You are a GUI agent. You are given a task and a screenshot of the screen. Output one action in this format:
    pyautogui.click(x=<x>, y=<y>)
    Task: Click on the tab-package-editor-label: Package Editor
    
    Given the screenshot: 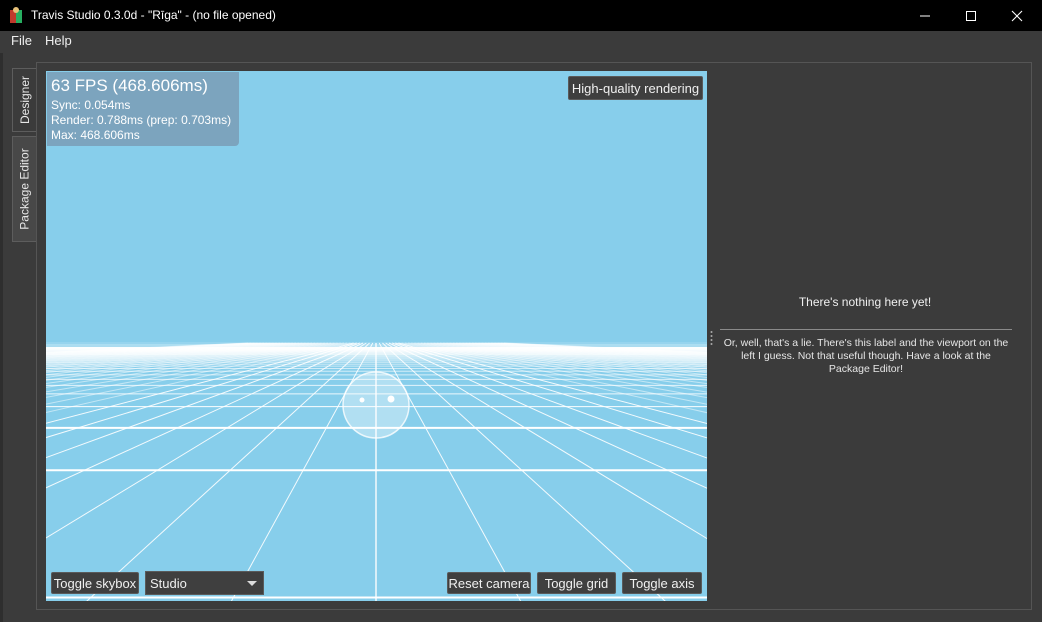 What is the action you would take?
    pyautogui.click(x=25, y=189)
    